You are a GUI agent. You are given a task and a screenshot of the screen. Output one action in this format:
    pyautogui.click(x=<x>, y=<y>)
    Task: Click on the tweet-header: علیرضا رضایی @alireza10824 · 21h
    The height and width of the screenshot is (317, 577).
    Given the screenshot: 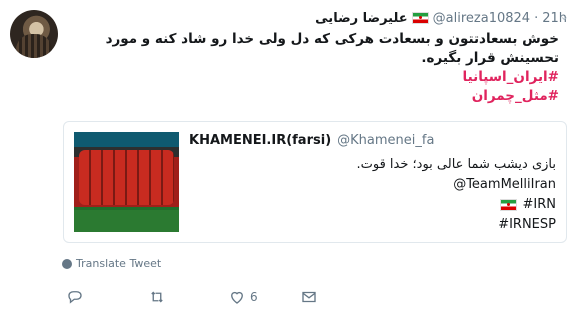 What is the action you would take?
    pyautogui.click(x=441, y=18)
    